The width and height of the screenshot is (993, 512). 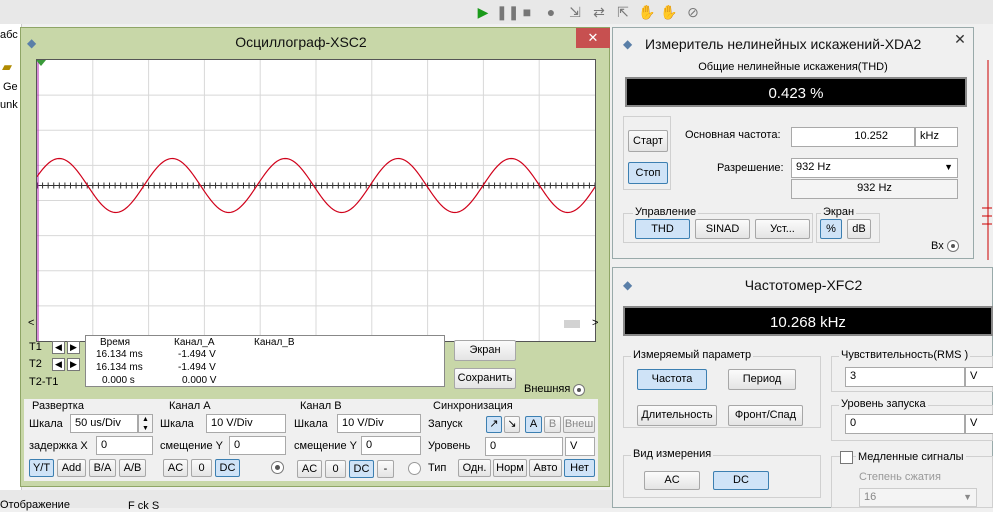 I want to click on mode-yt-button: Y/T, so click(x=41, y=468).